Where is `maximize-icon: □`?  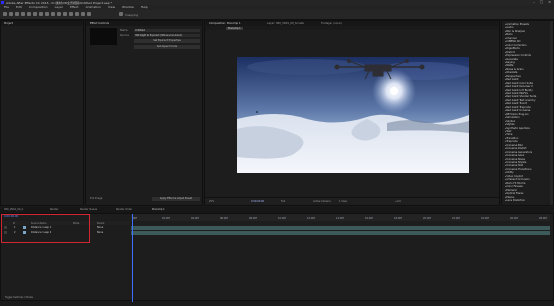
maximize-icon: □ is located at coordinates (541, 2).